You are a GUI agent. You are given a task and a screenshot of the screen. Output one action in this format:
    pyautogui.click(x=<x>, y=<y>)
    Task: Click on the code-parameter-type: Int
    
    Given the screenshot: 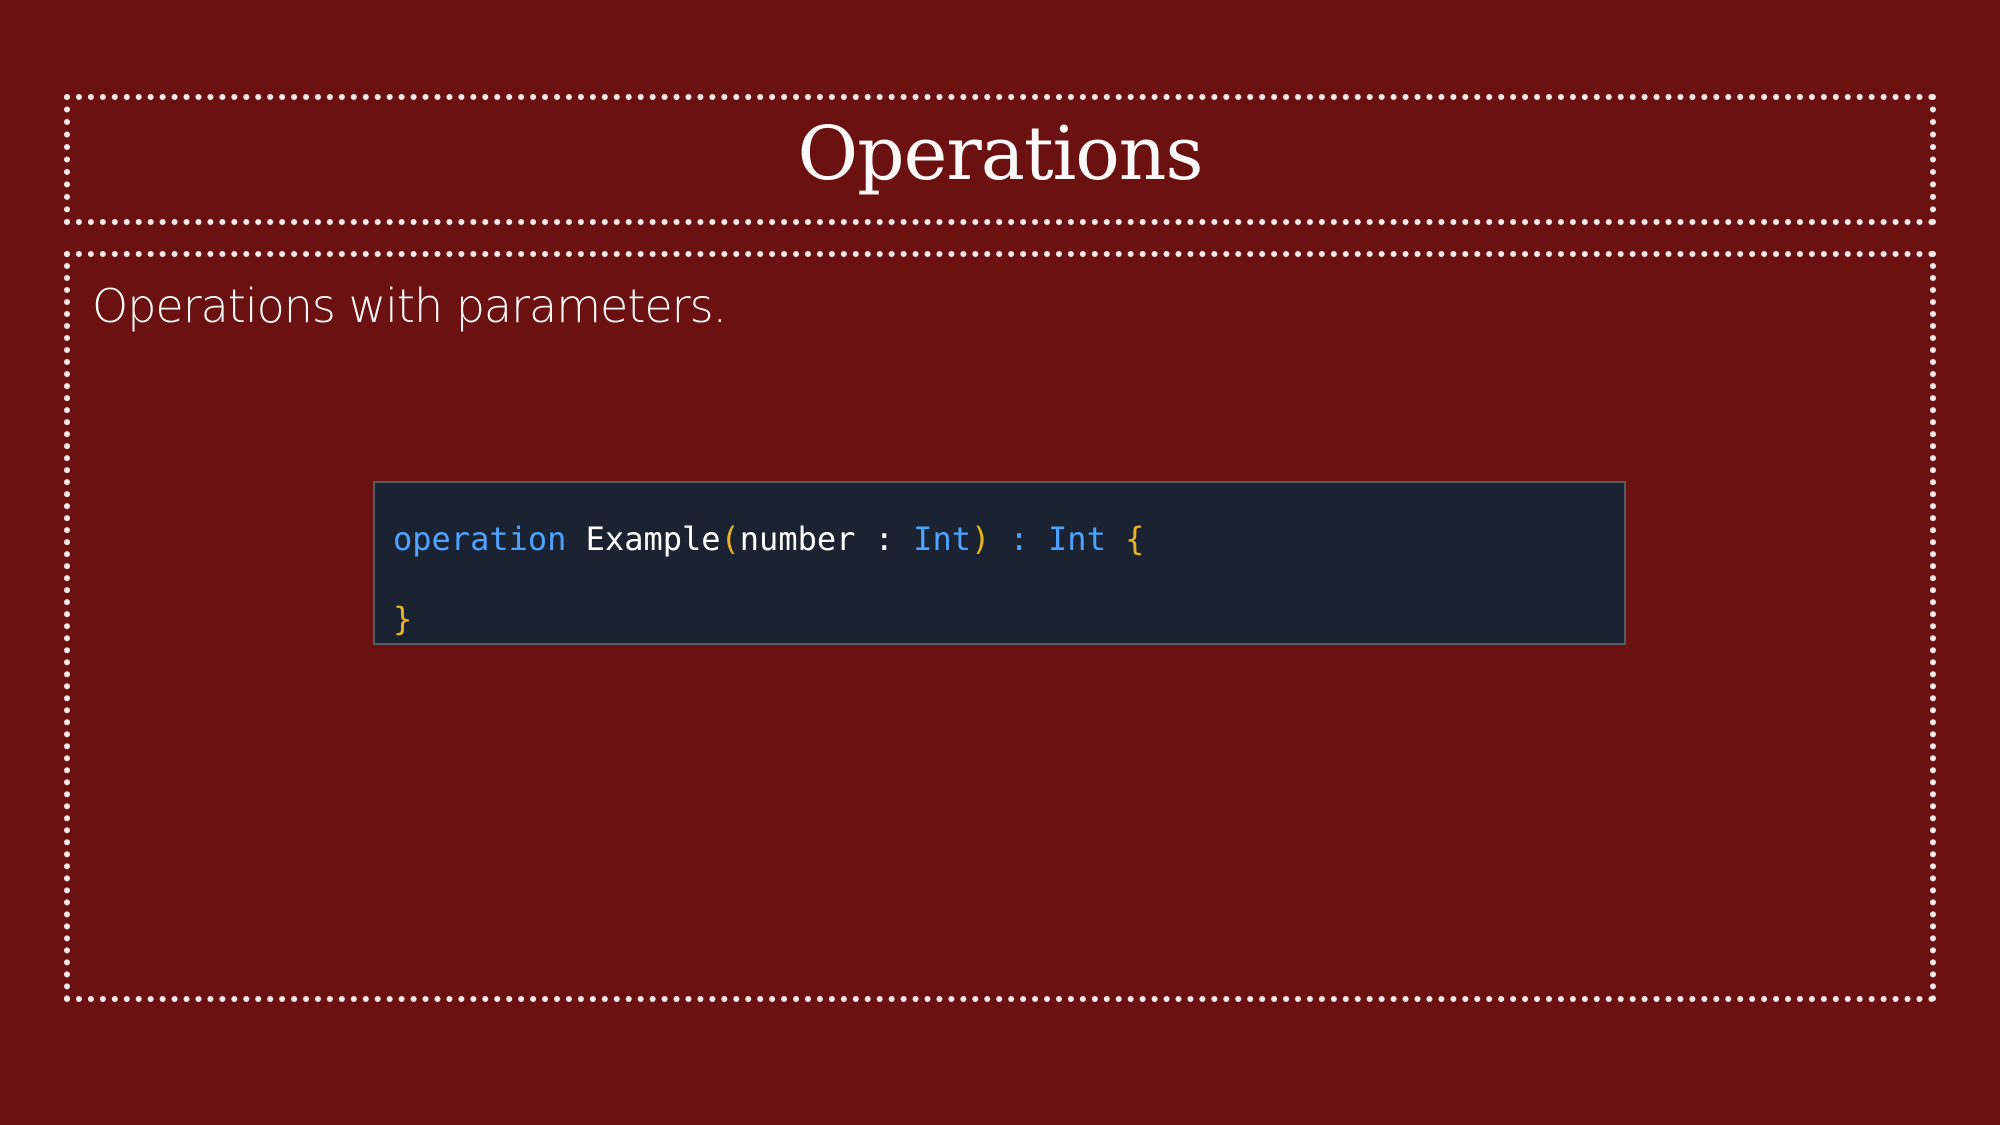 What is the action you would take?
    pyautogui.click(x=942, y=539)
    